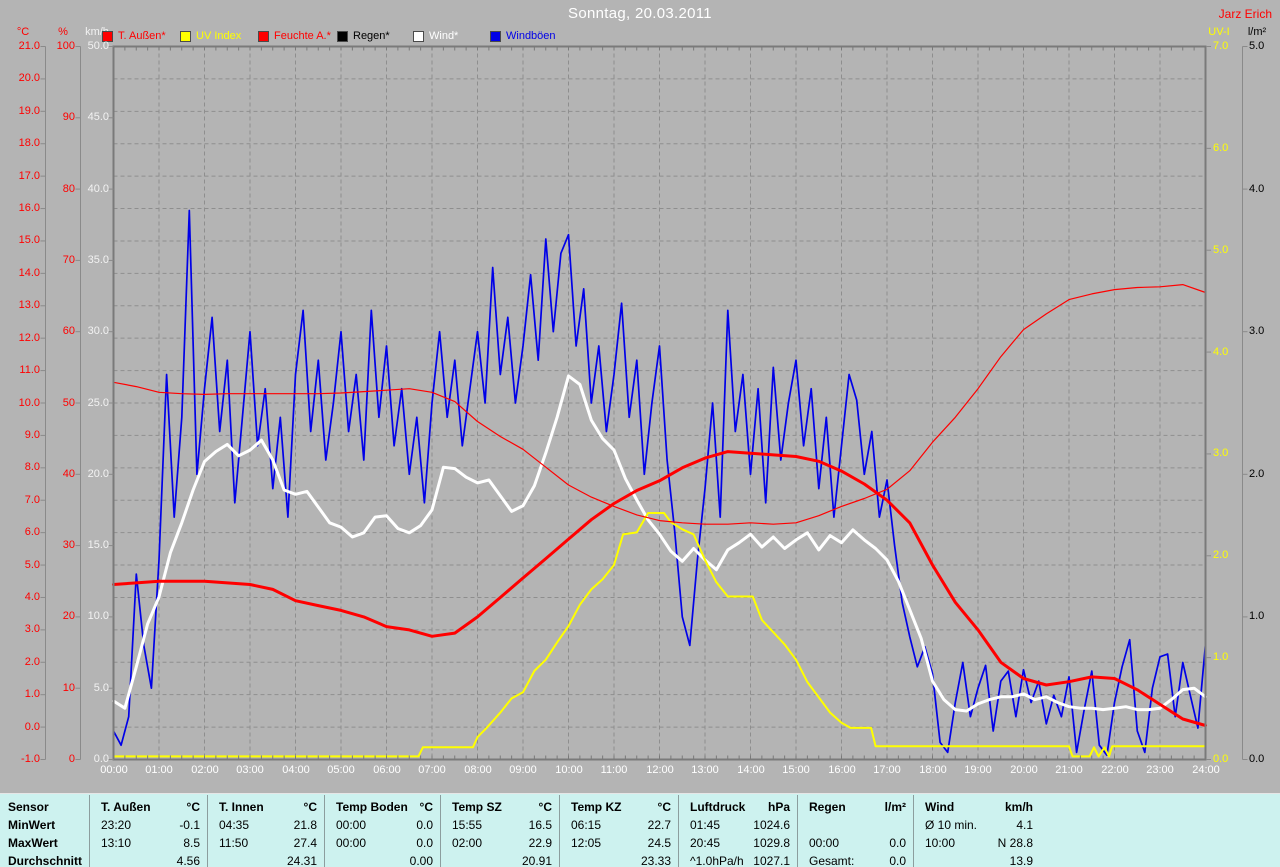 The width and height of the screenshot is (1280, 867). I want to click on table-cell-row: 13:10 8.5, so click(148, 843).